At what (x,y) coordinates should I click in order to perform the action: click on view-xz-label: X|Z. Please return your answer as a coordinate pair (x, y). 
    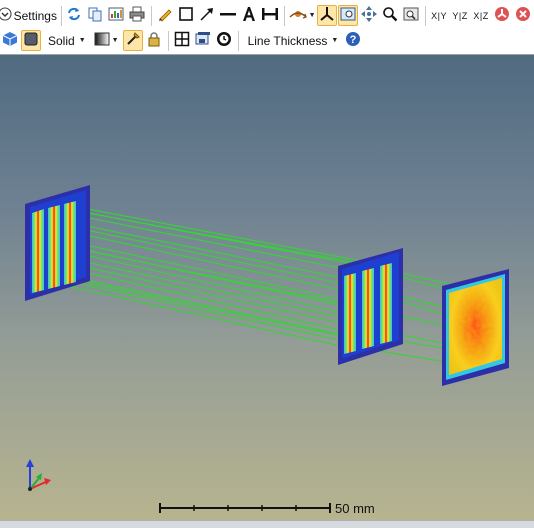
    Looking at the image, I should click on (481, 15).